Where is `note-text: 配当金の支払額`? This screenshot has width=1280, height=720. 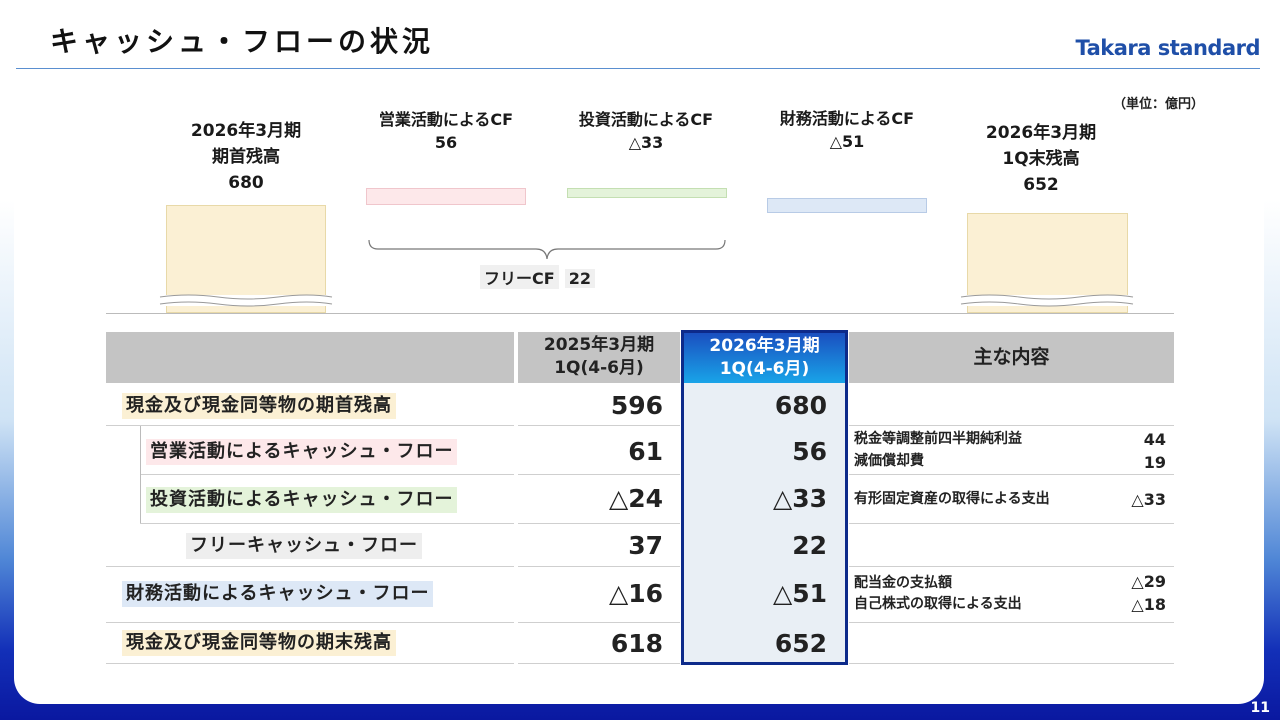 note-text: 配当金の支払額 is located at coordinates (903, 583).